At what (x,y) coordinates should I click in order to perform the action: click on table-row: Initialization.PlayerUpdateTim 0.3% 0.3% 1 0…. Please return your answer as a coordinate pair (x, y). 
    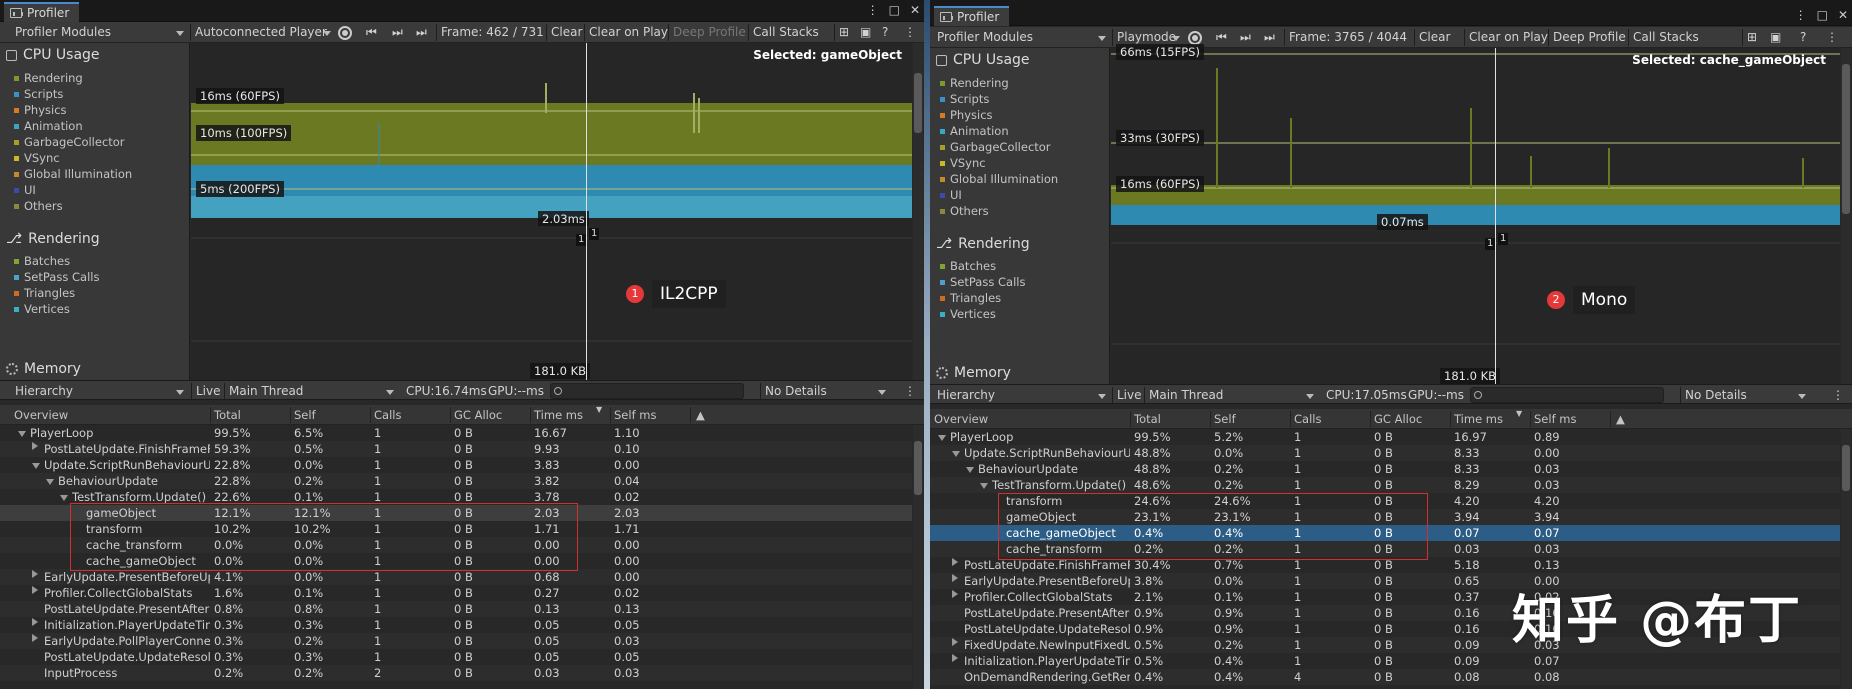
    Looking at the image, I should click on (456, 625).